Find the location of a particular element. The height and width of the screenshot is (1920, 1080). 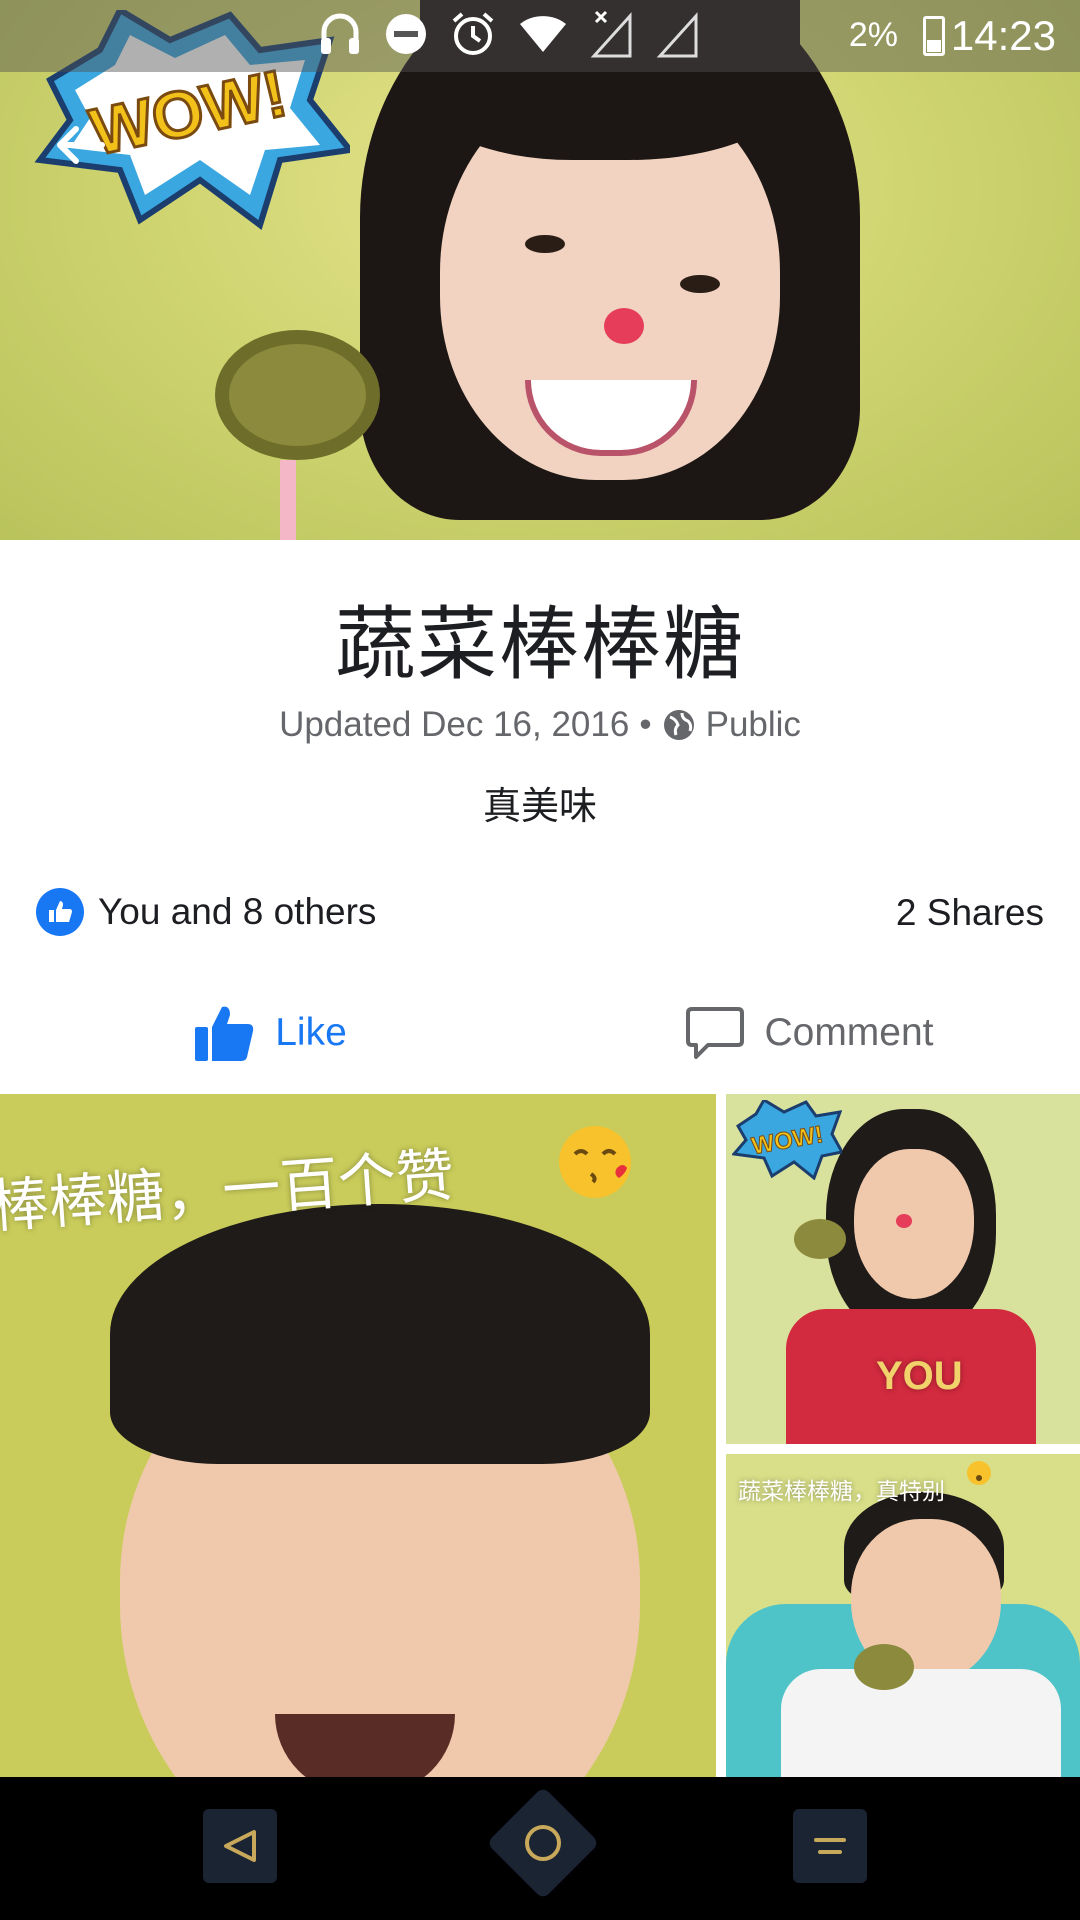

alarm-icon is located at coordinates (473, 33).